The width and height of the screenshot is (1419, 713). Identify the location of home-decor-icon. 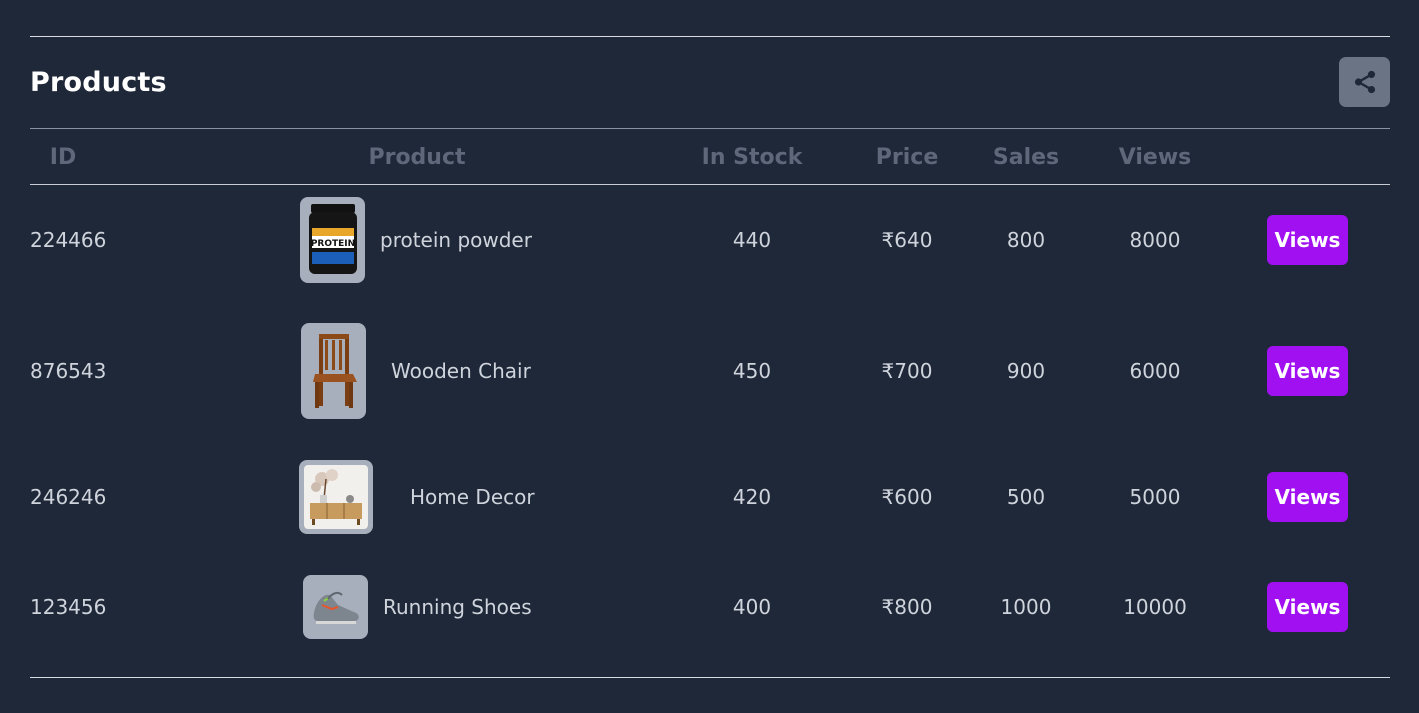
(336, 497).